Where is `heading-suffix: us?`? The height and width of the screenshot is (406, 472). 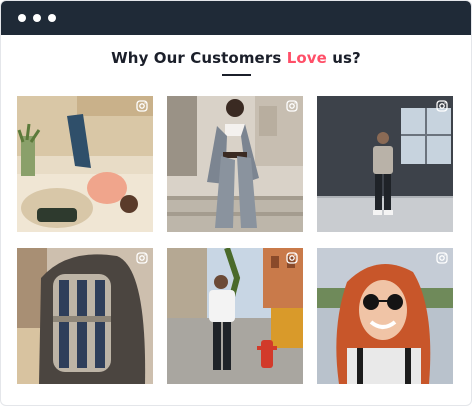 heading-suffix: us? is located at coordinates (343, 58).